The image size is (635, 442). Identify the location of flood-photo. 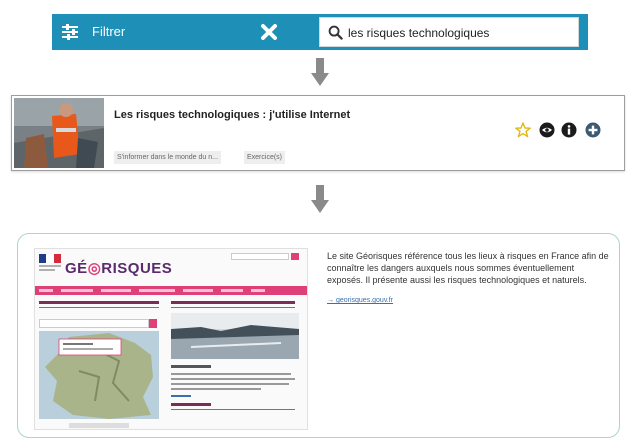
(235, 336).